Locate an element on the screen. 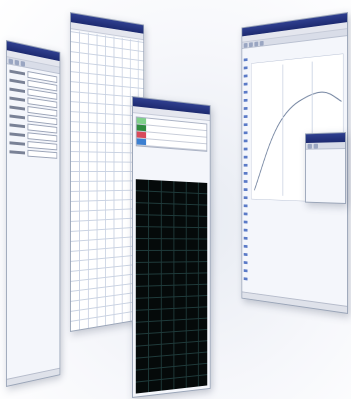 The height and width of the screenshot is (399, 351). form-window is located at coordinates (33, 213).